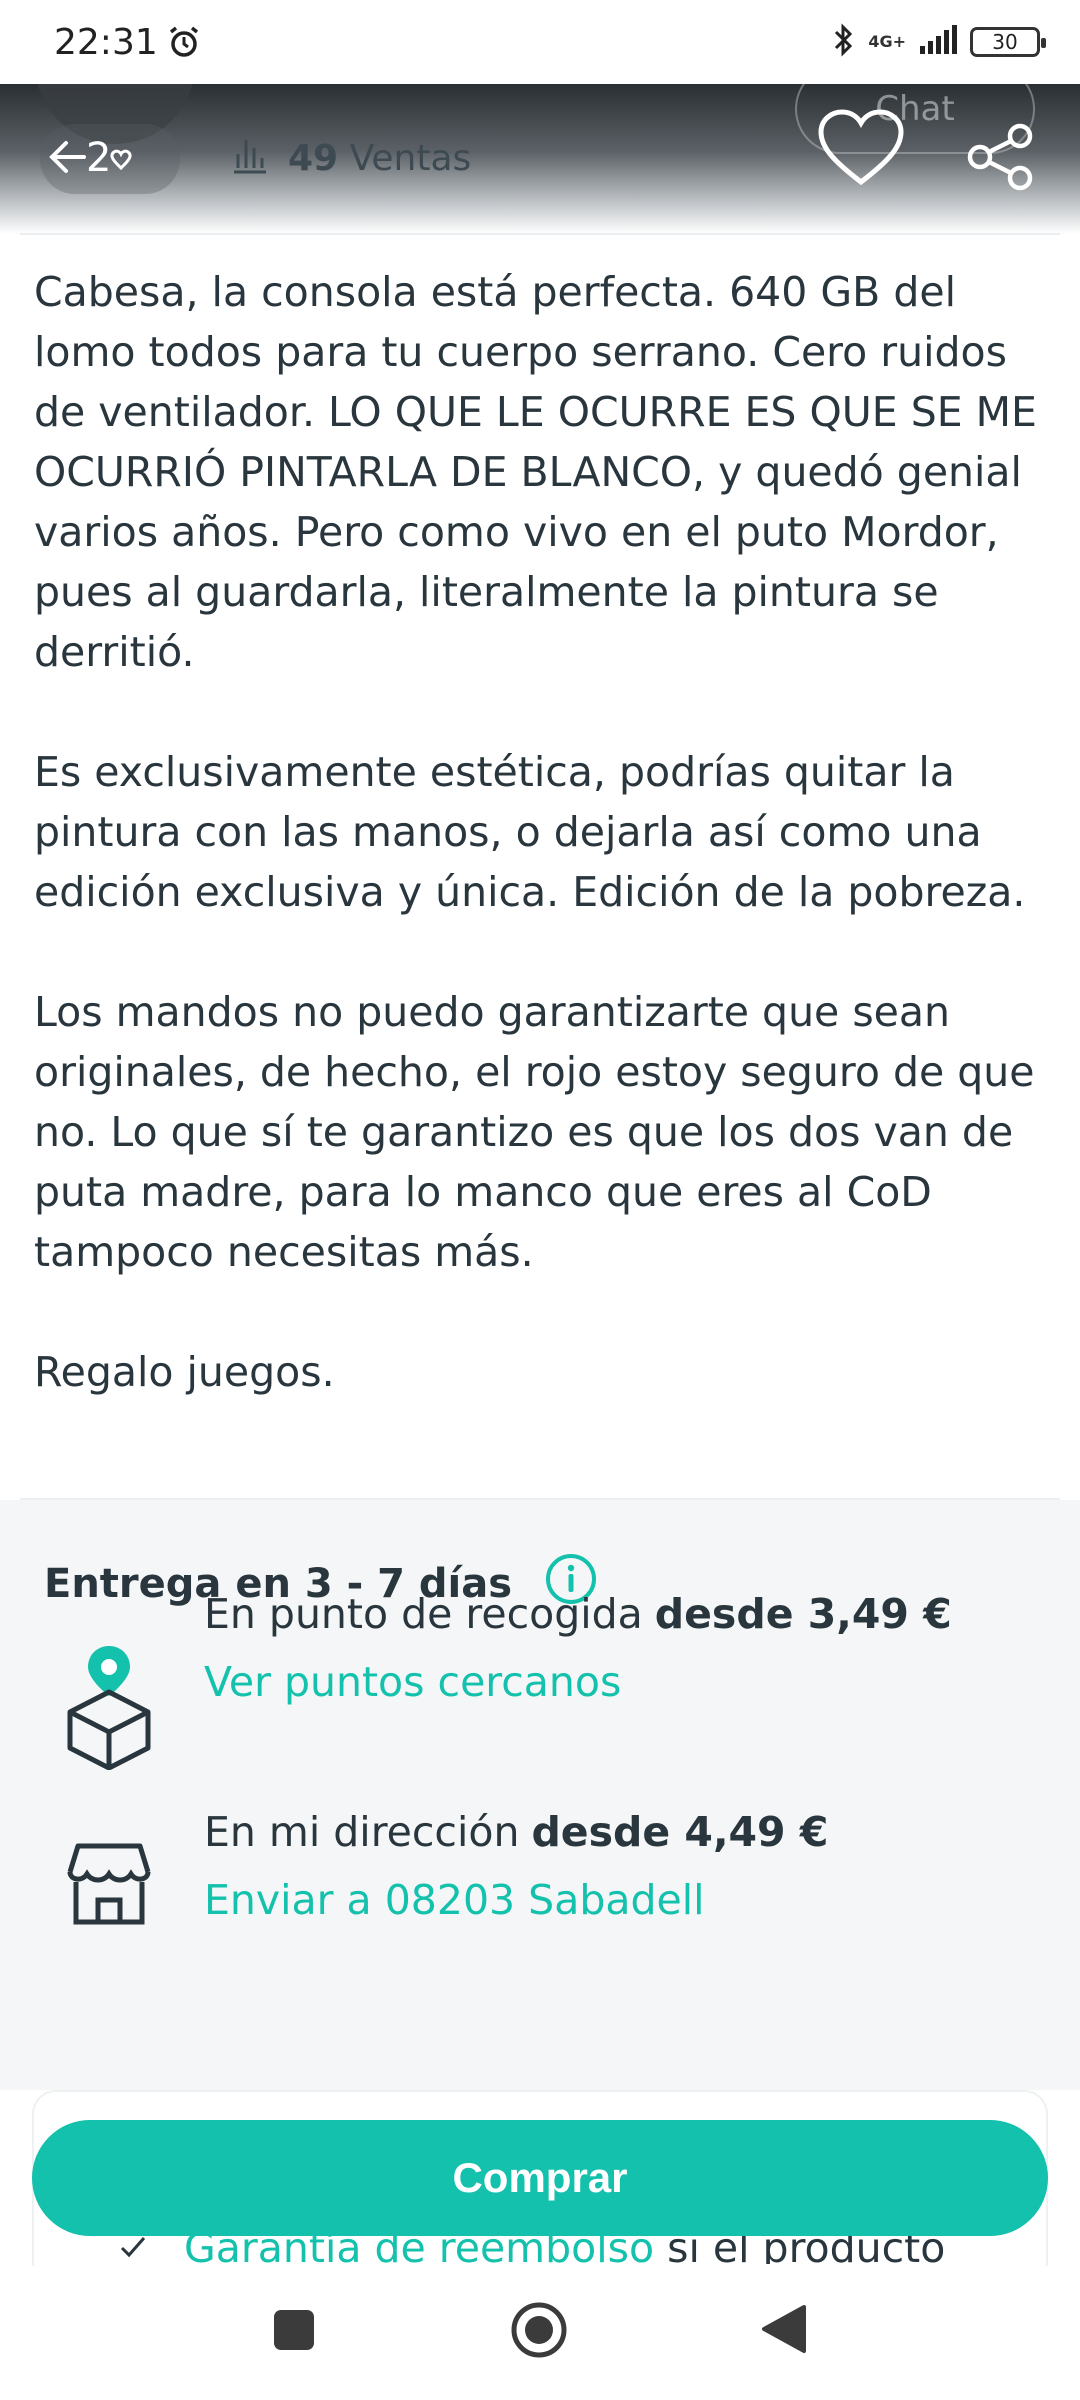 The image size is (1080, 2400). I want to click on guarantee-row: Garantía de reembolso si el producto, so click(540, 2250).